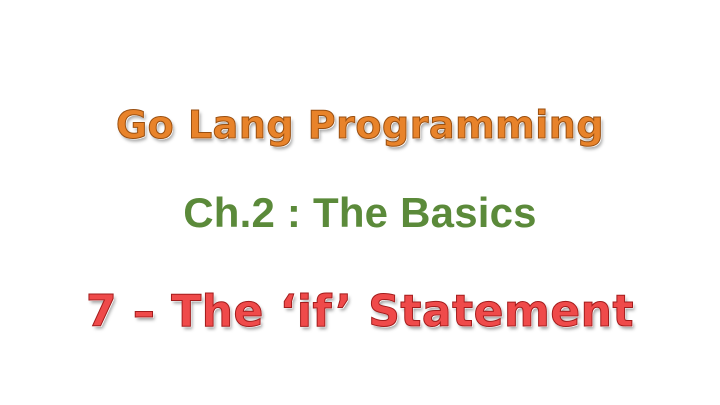 The width and height of the screenshot is (720, 405). What do you see at coordinates (360, 212) in the screenshot?
I see `chapter-subtitle: Ch.2 : The Basics` at bounding box center [360, 212].